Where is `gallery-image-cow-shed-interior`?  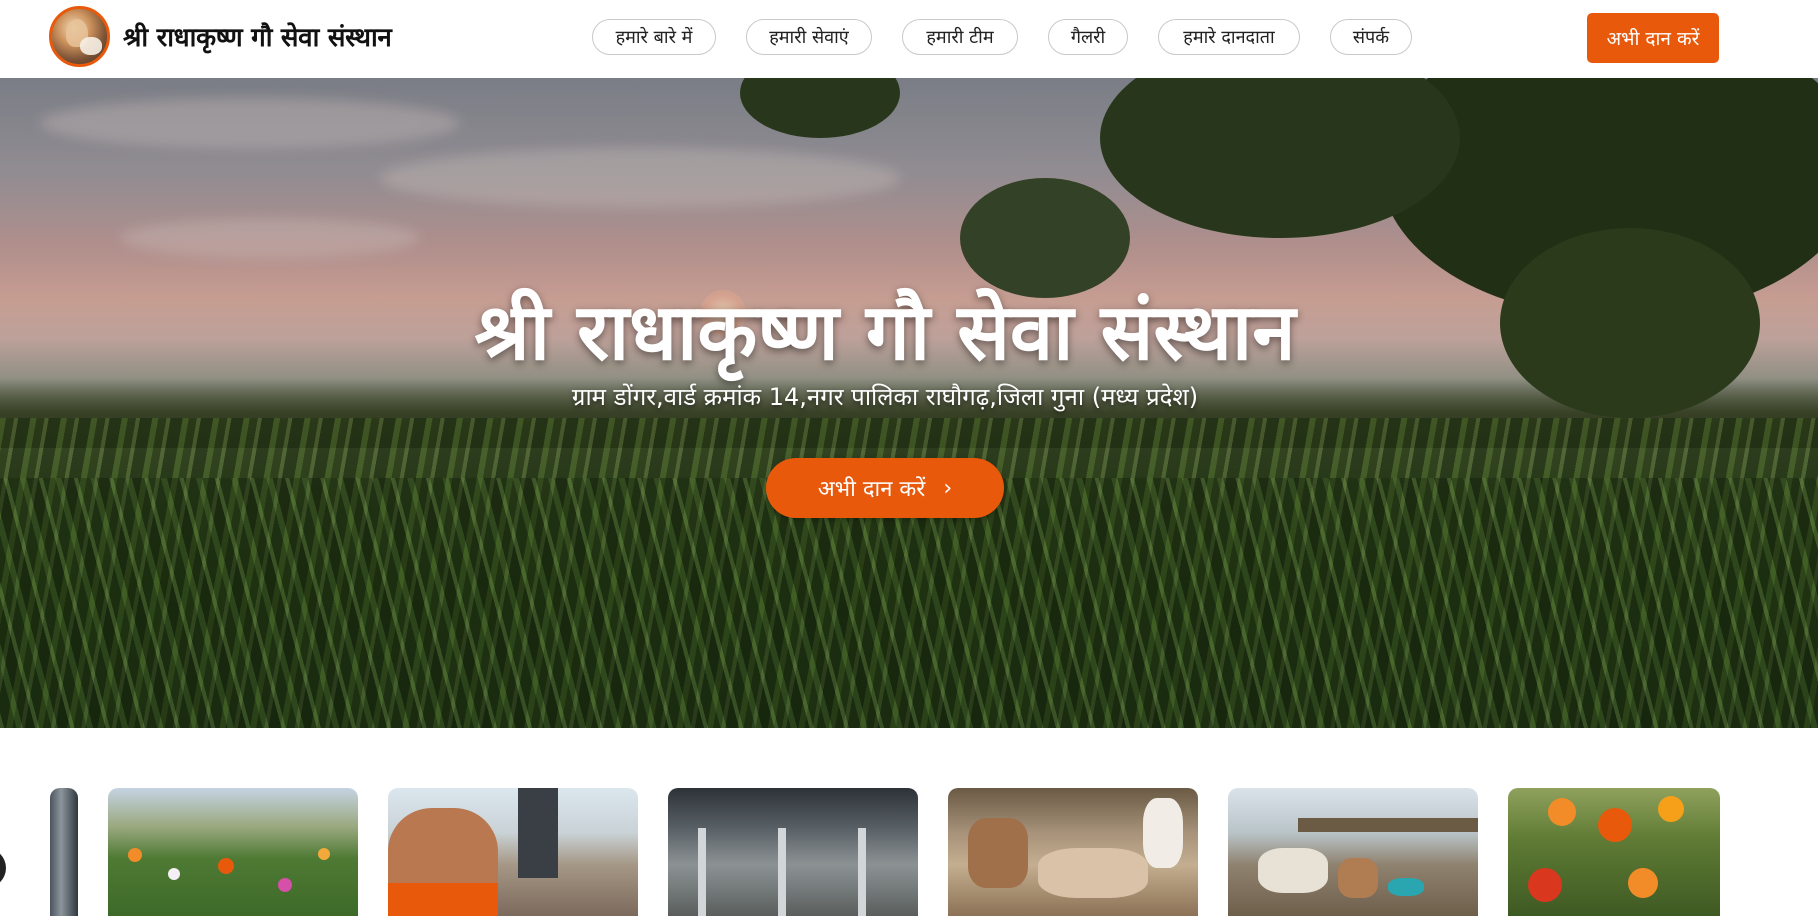 gallery-image-cow-shed-interior is located at coordinates (793, 852).